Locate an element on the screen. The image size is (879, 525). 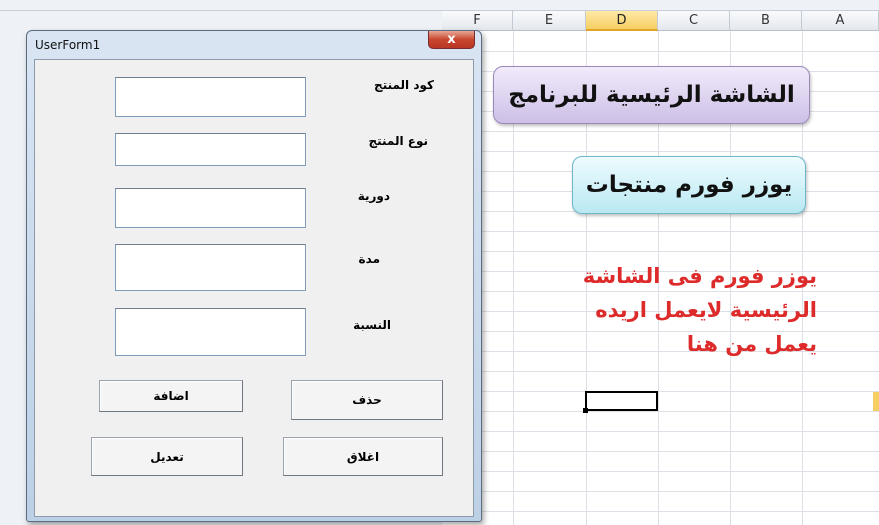
close-form-button: اغلاق is located at coordinates (363, 456).